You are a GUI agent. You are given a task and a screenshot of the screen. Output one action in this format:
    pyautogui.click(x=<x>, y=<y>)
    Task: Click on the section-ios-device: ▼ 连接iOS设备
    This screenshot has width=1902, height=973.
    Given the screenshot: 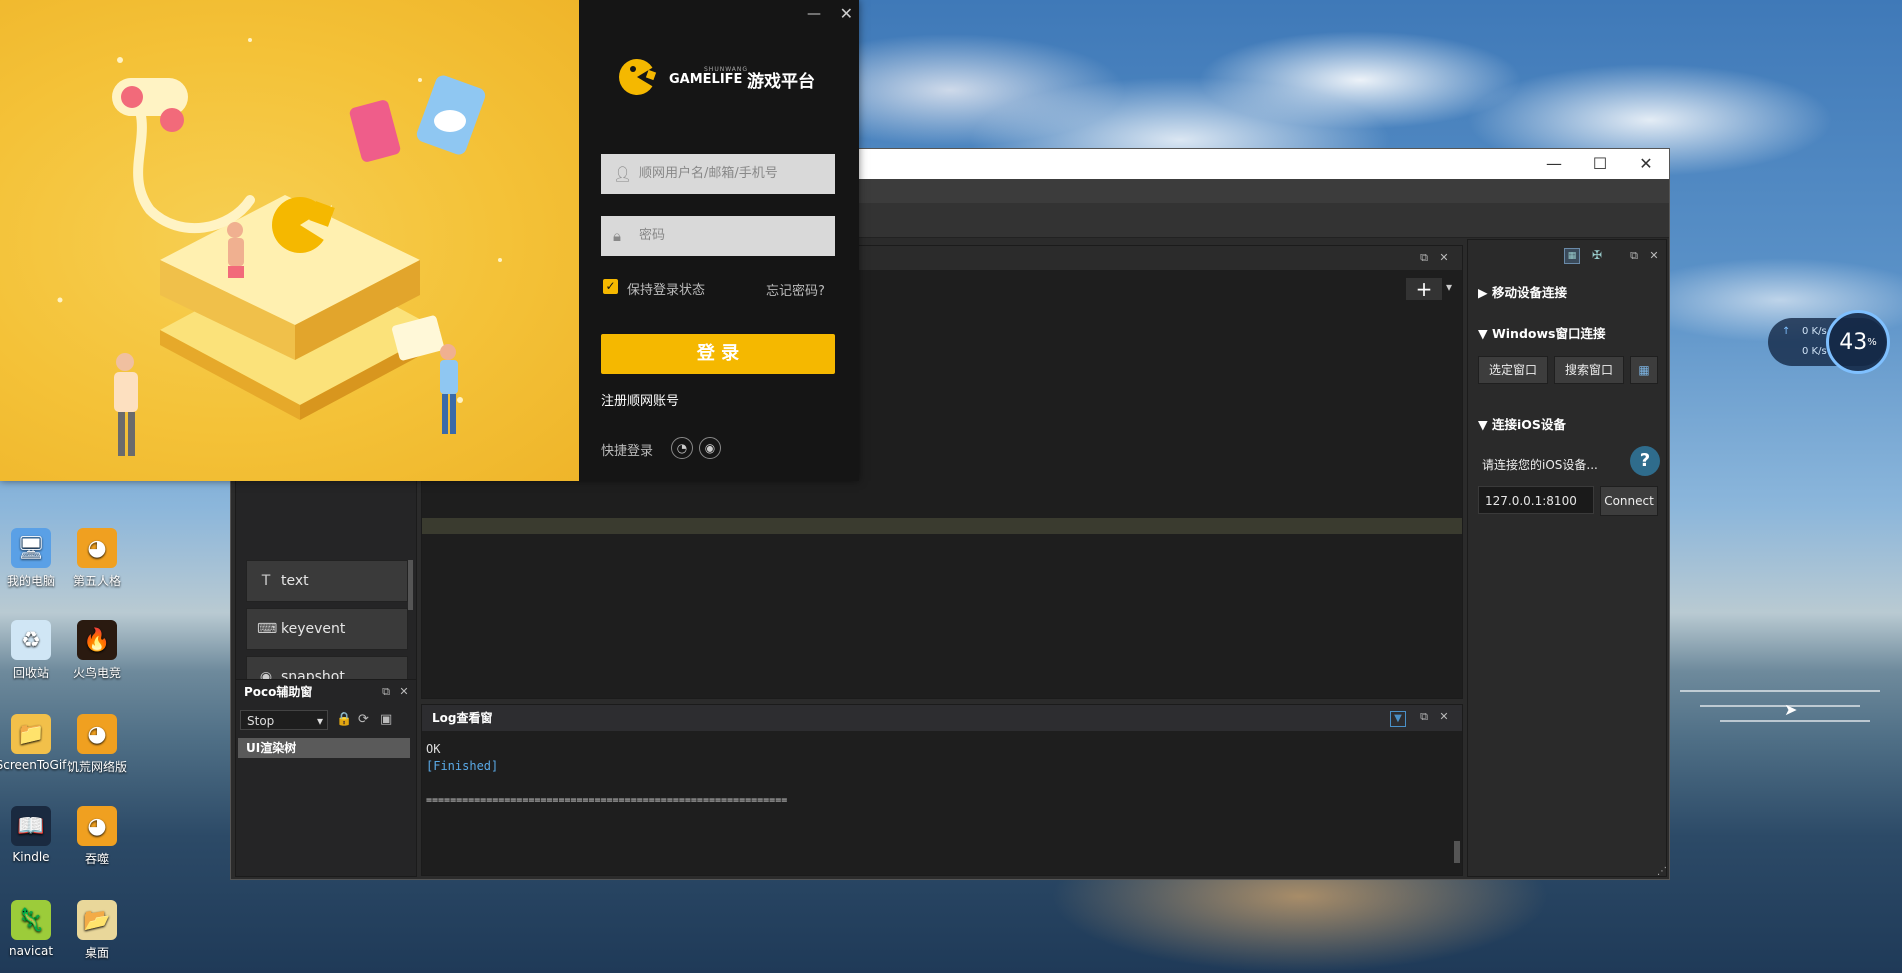 What is the action you would take?
    pyautogui.click(x=1522, y=423)
    